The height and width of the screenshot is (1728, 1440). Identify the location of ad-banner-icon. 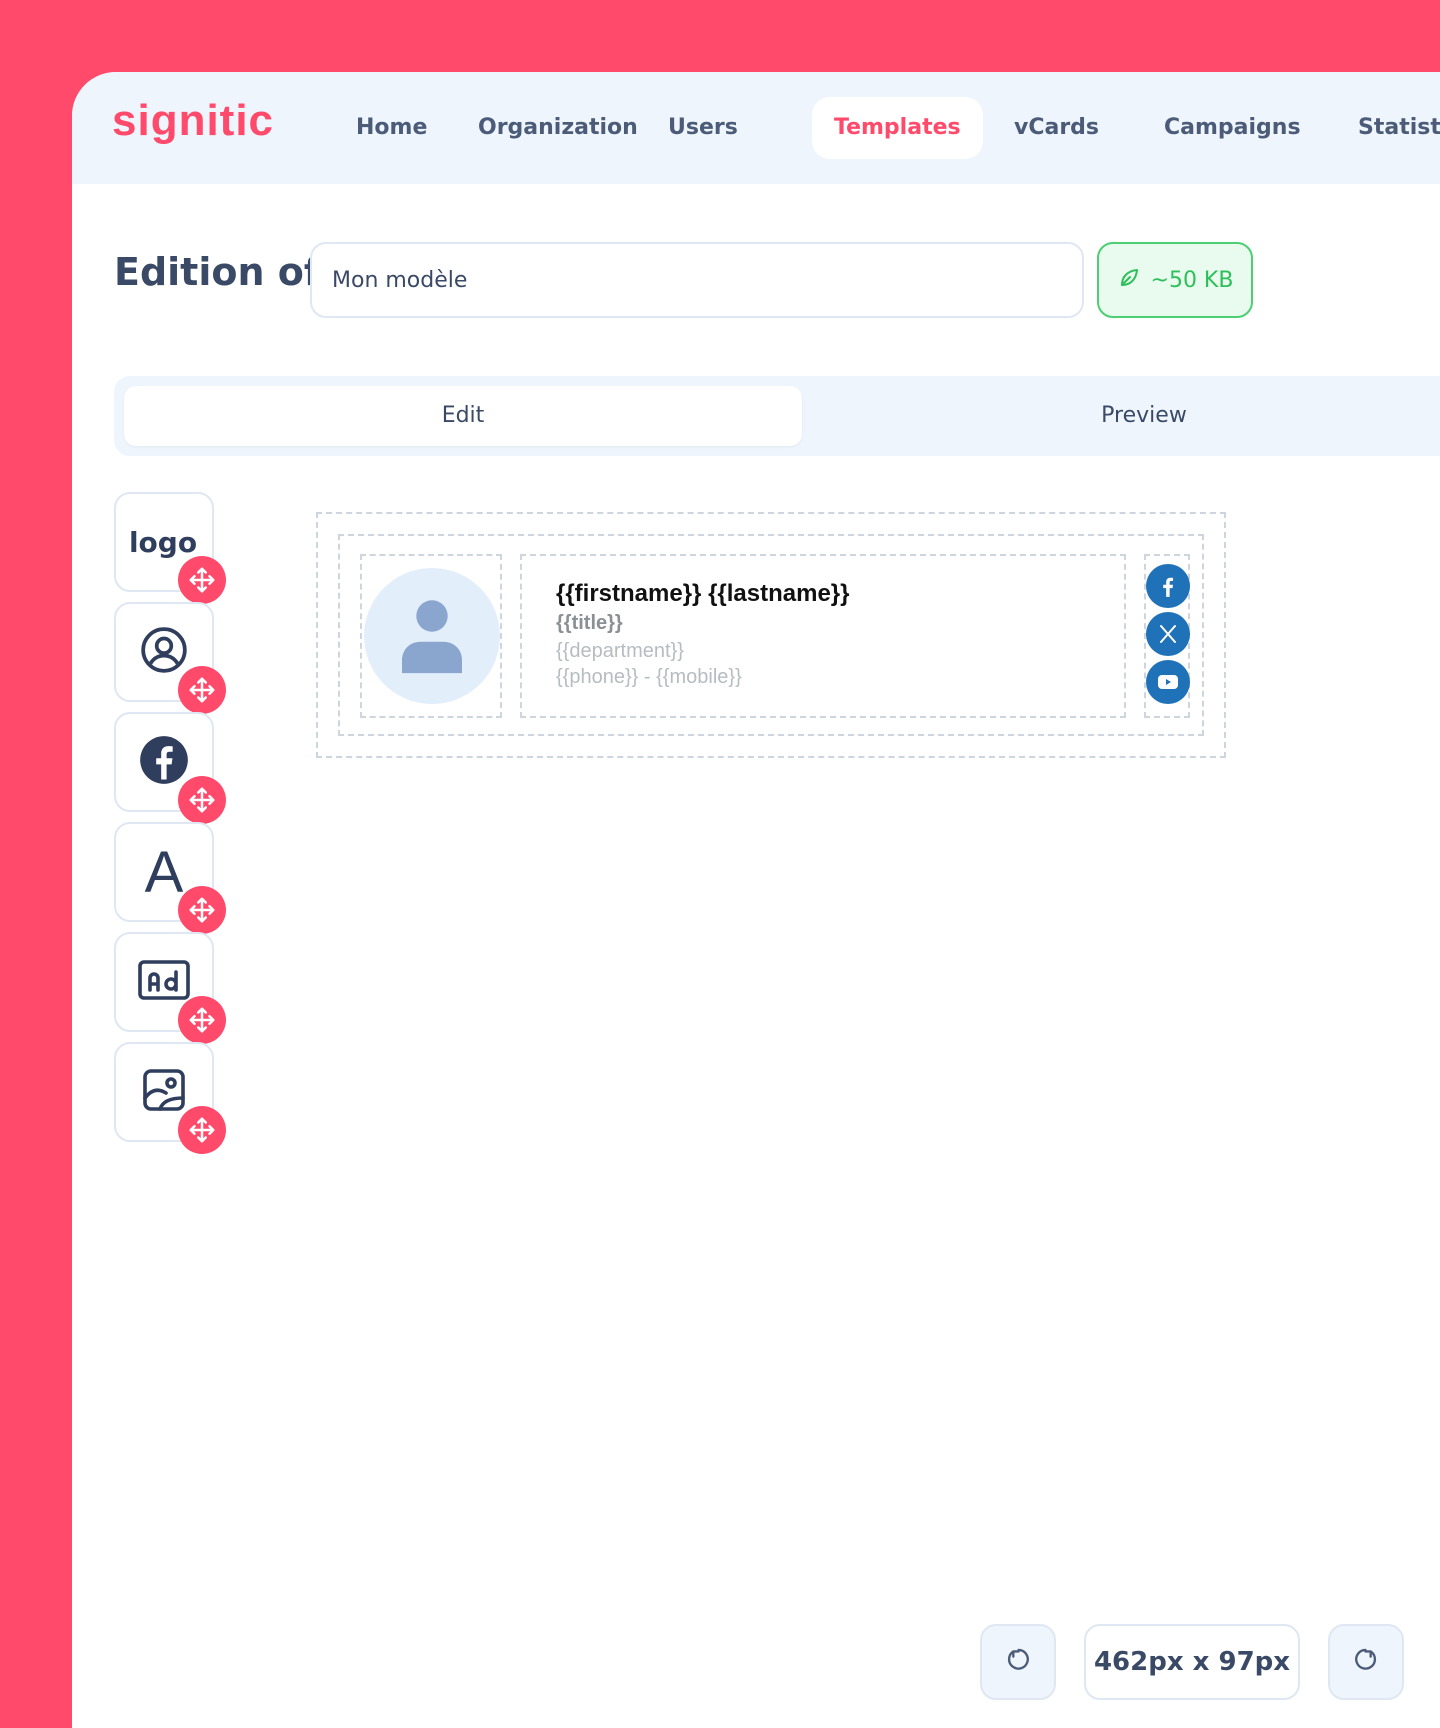
(164, 982).